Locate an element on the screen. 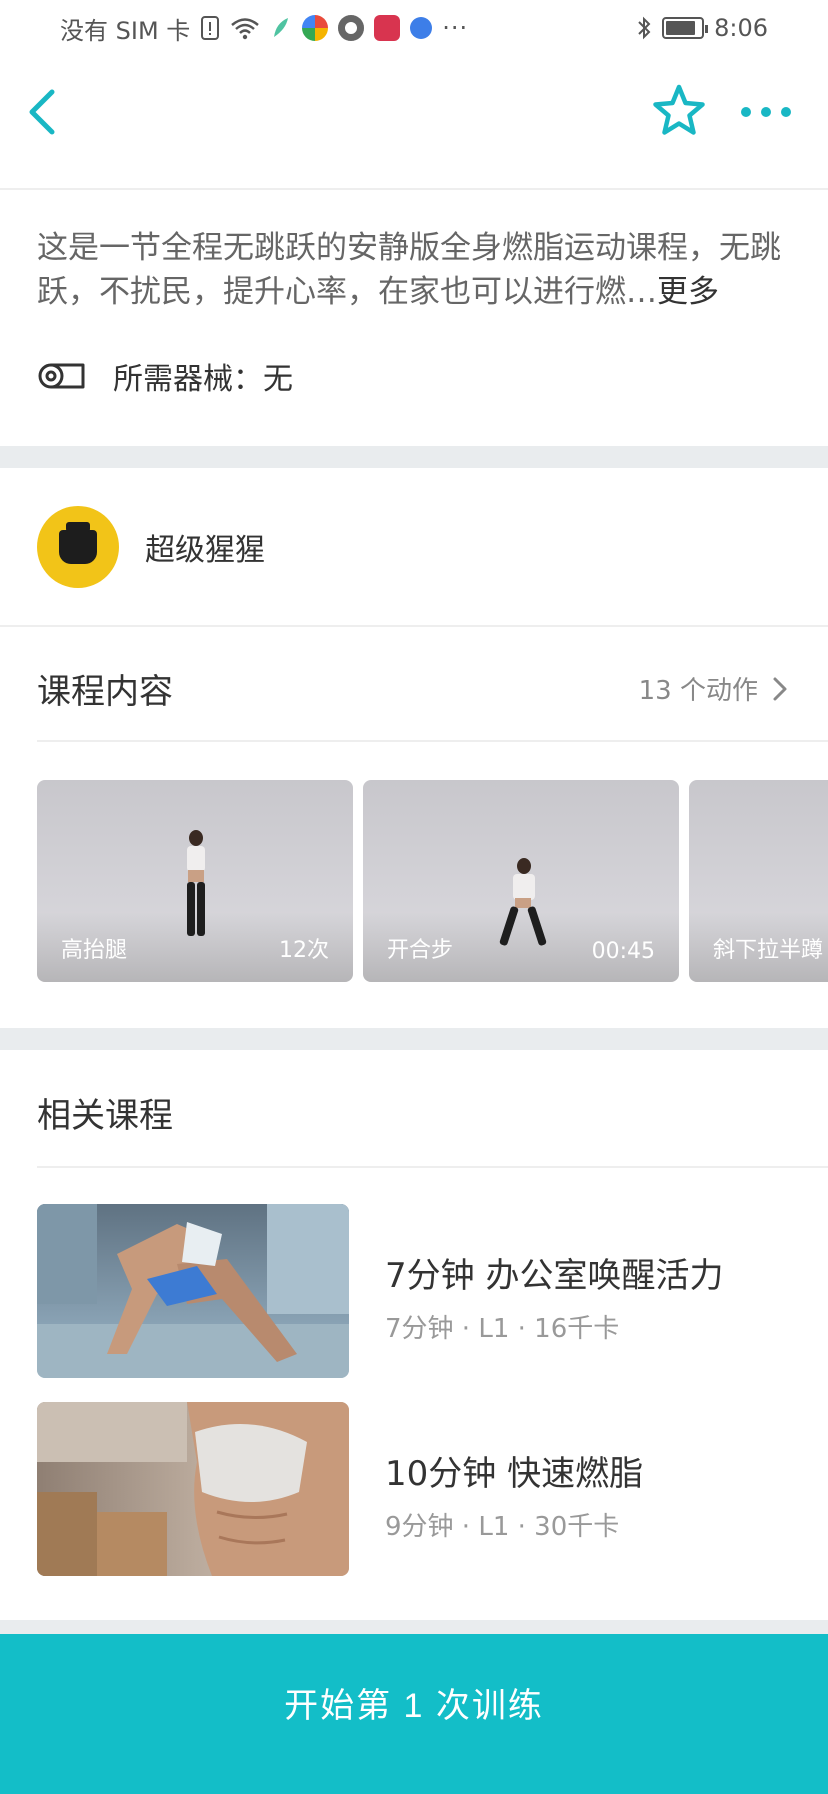  chevron-left-icon is located at coordinates (42, 112).